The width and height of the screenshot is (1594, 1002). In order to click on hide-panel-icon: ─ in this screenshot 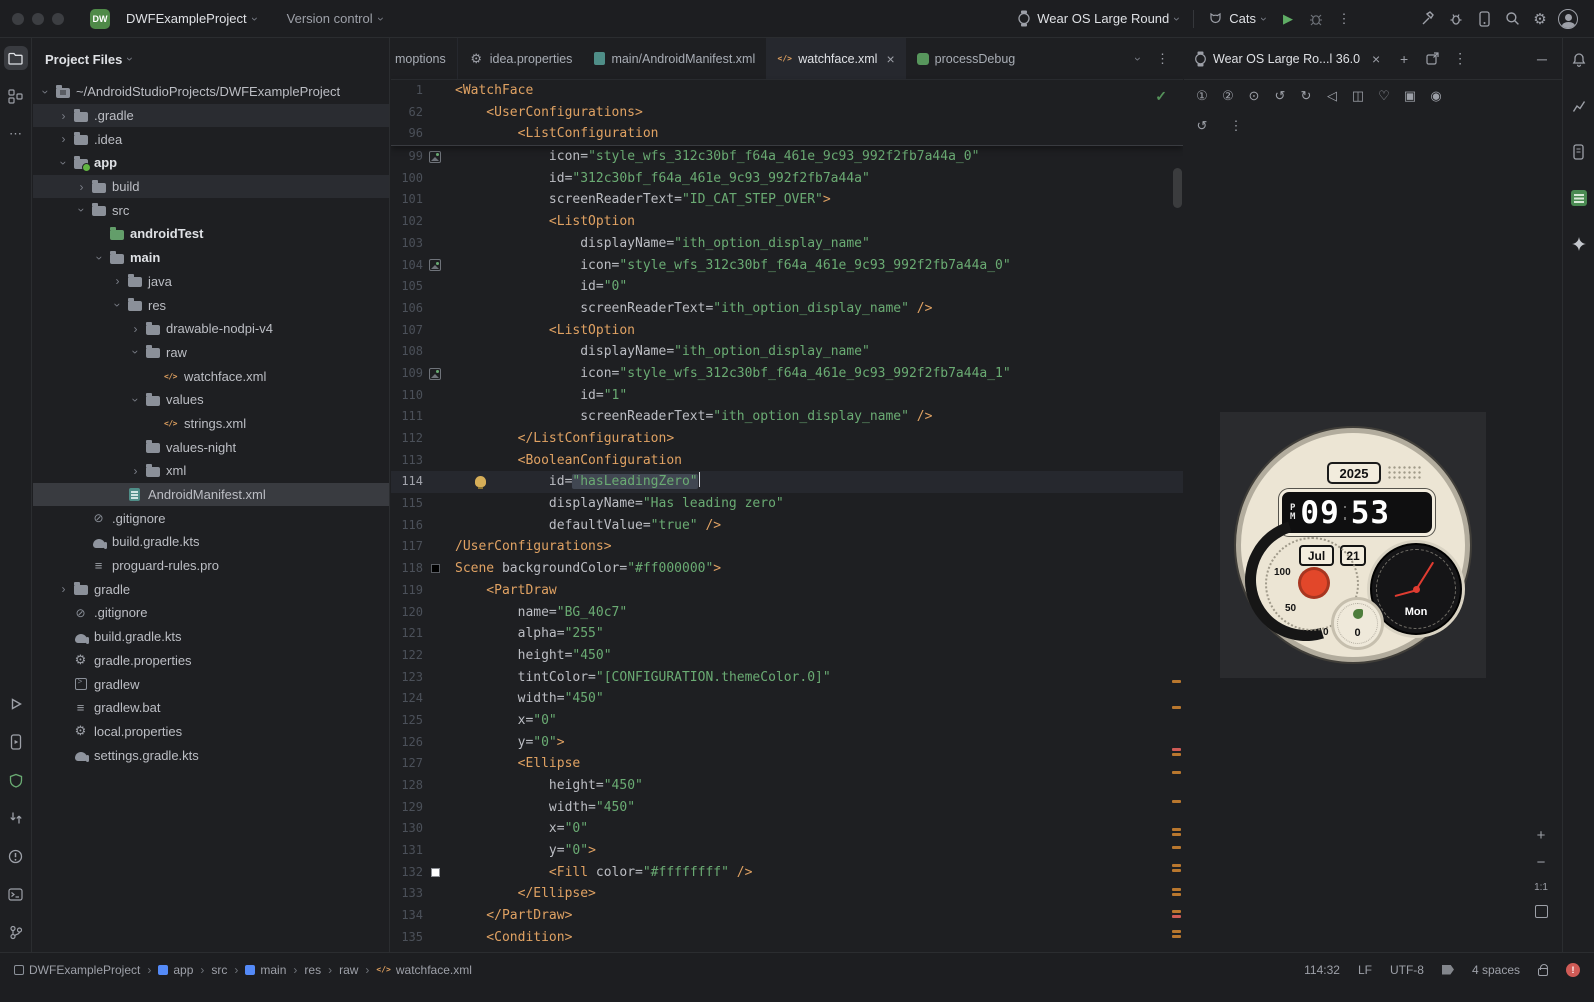, I will do `click(1542, 59)`.